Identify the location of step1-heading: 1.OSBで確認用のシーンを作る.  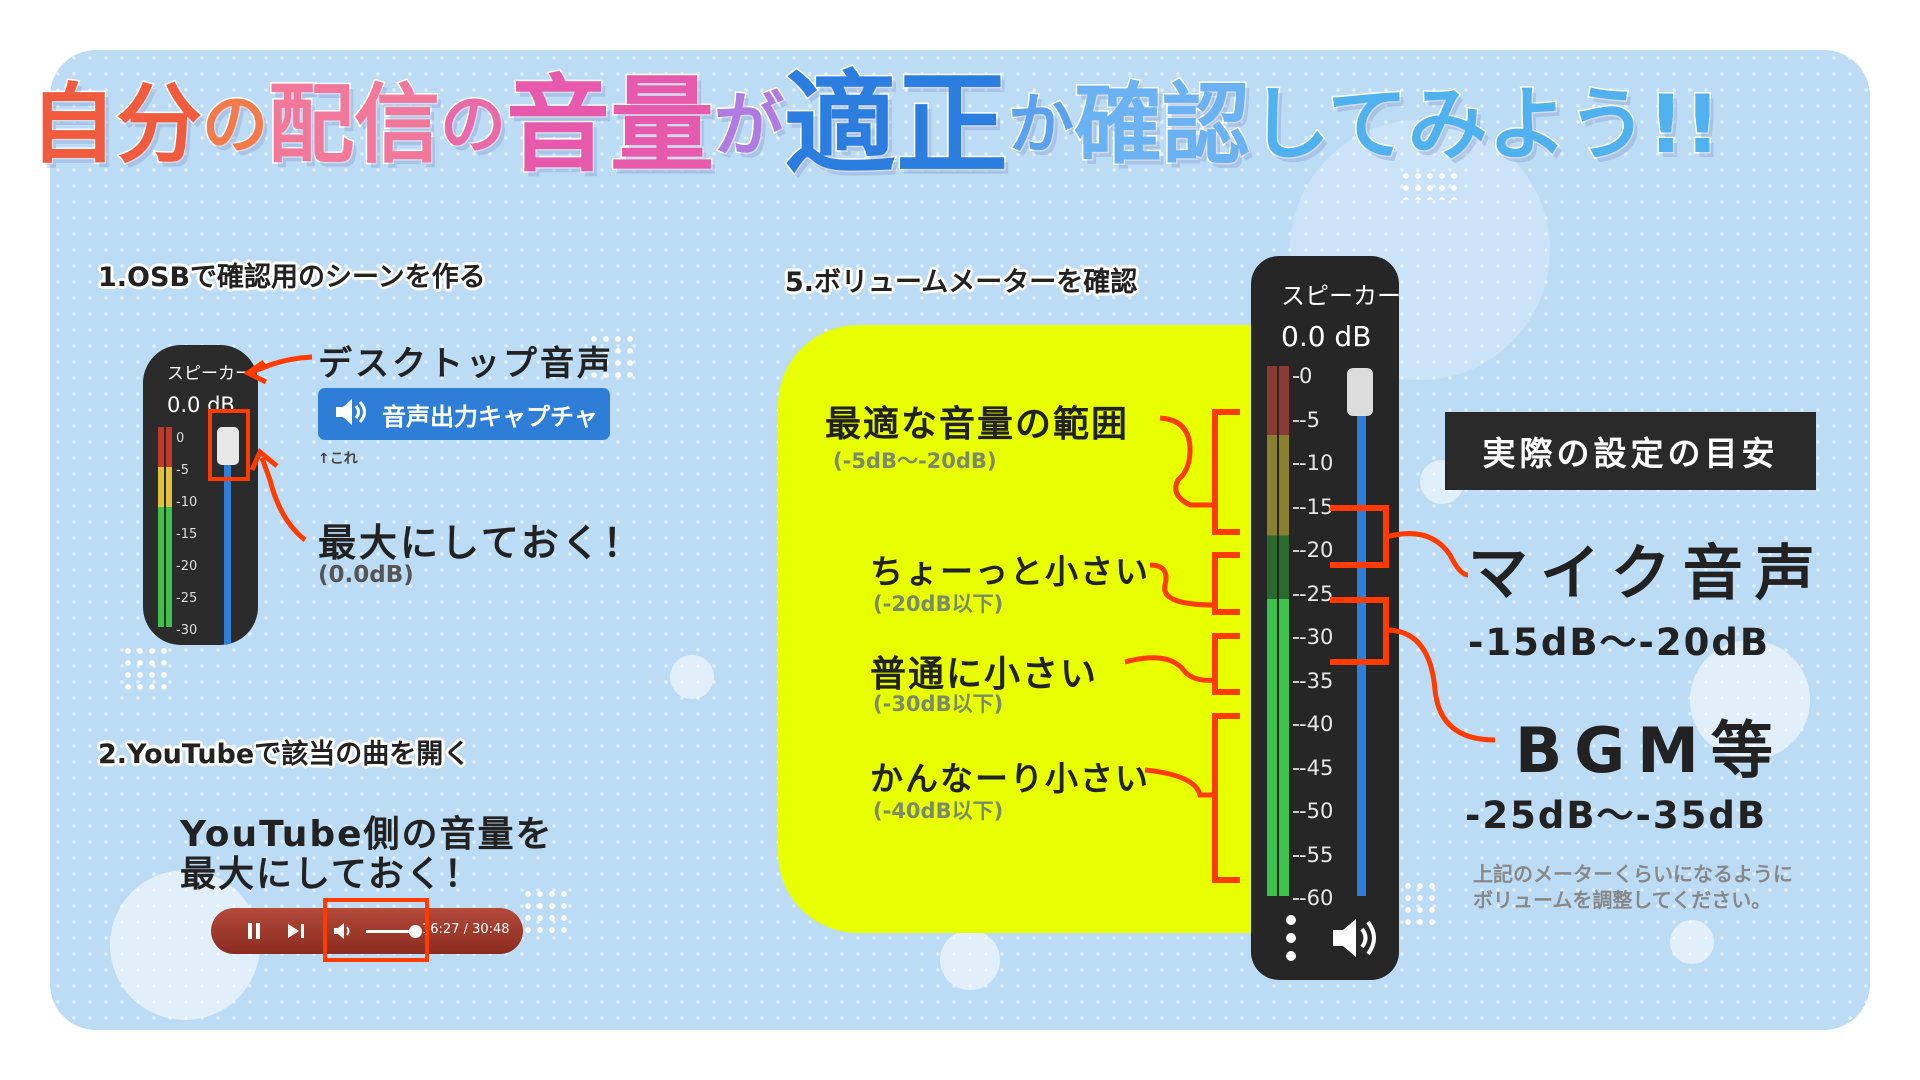
(292, 277).